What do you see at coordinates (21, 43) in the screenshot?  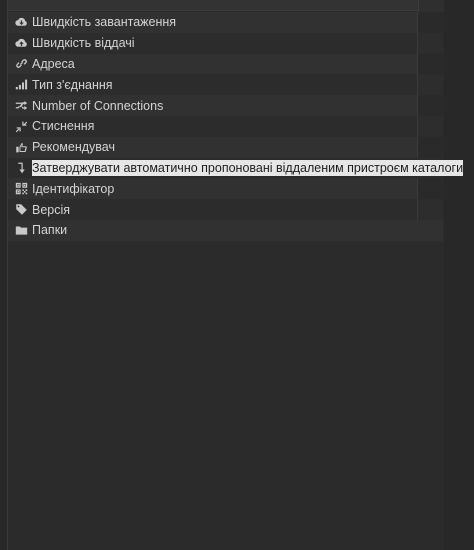 I see `cloud-upload-icon` at bounding box center [21, 43].